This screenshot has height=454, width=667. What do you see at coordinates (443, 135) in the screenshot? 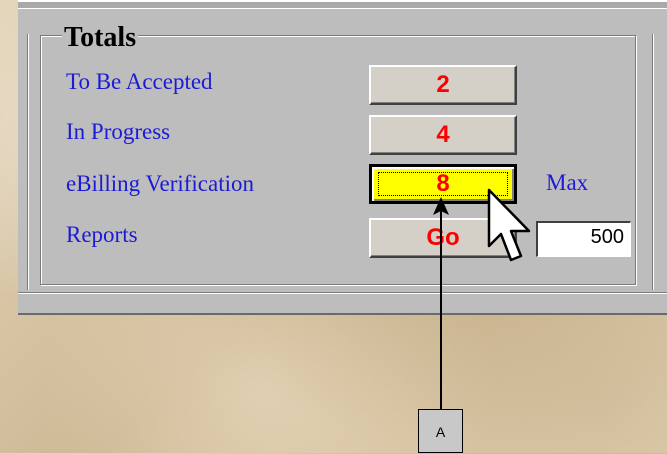
I see `in-progress-button: 4` at bounding box center [443, 135].